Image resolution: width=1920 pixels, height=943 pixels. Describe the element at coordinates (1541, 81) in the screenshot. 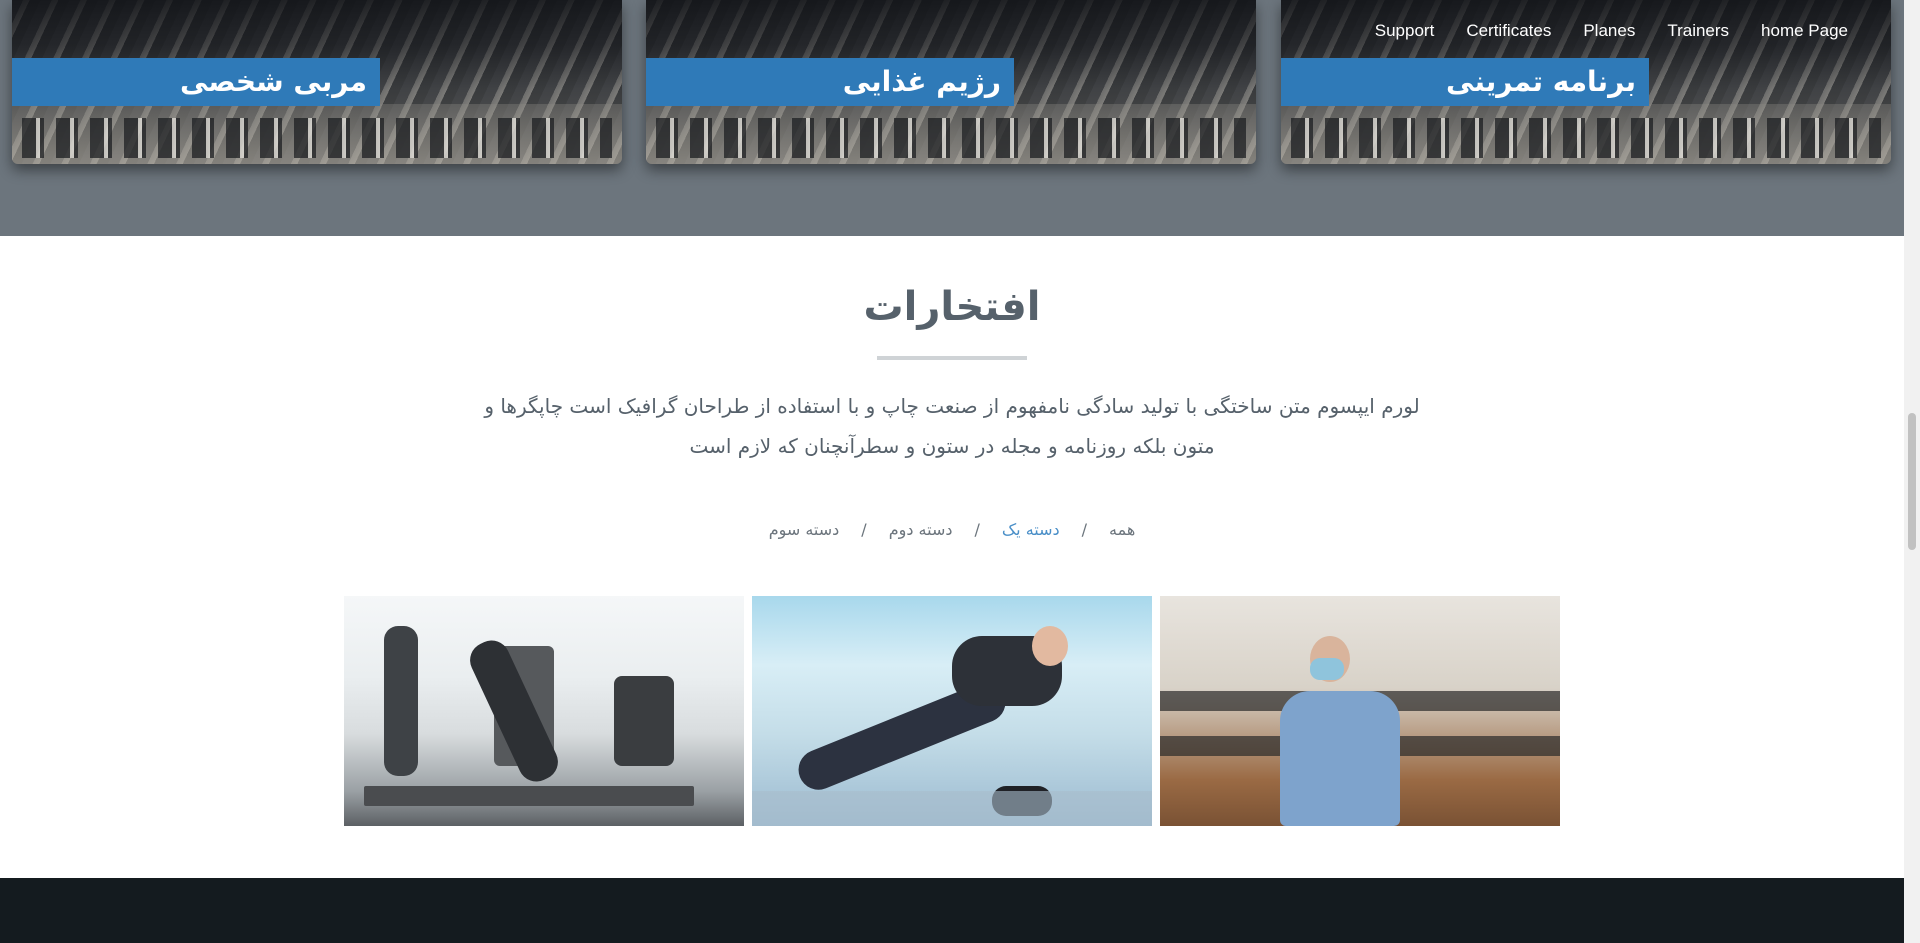

I see `card-title: برنامه تمرینی` at that location.